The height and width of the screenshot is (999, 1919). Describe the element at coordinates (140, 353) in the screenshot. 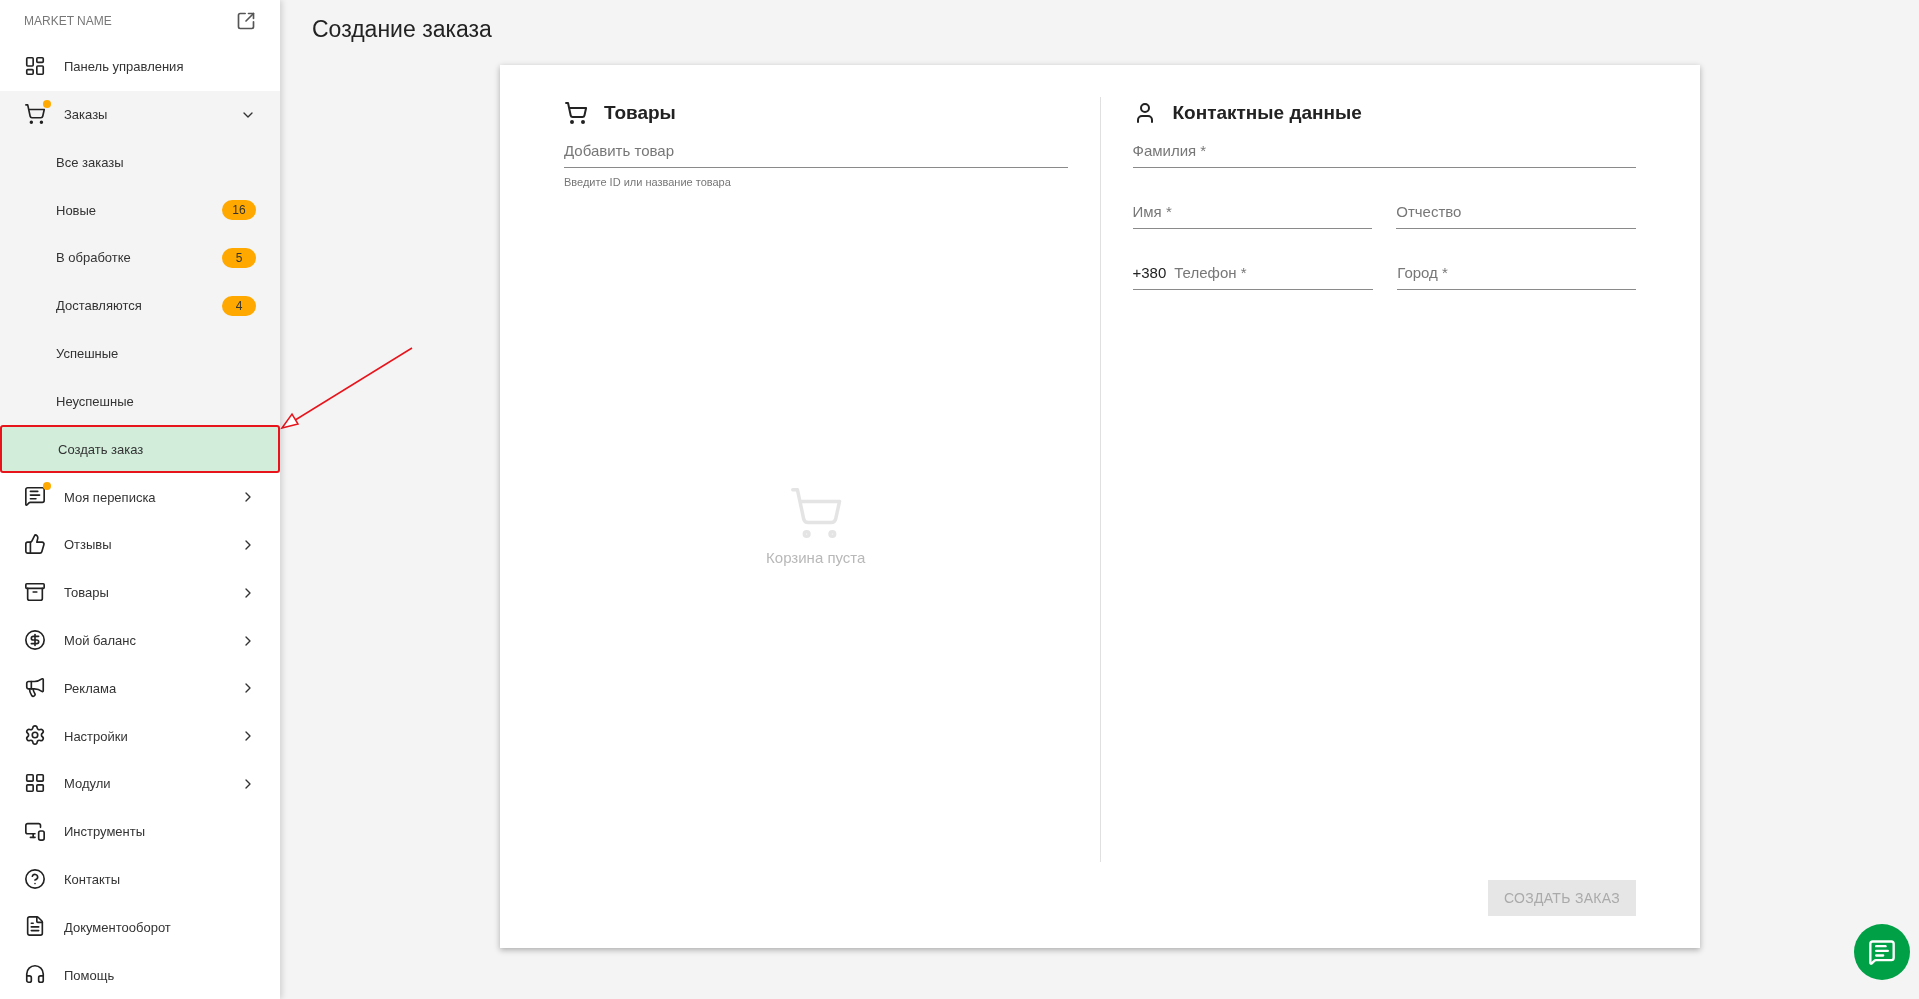

I see `submenu-item: Успешные` at that location.